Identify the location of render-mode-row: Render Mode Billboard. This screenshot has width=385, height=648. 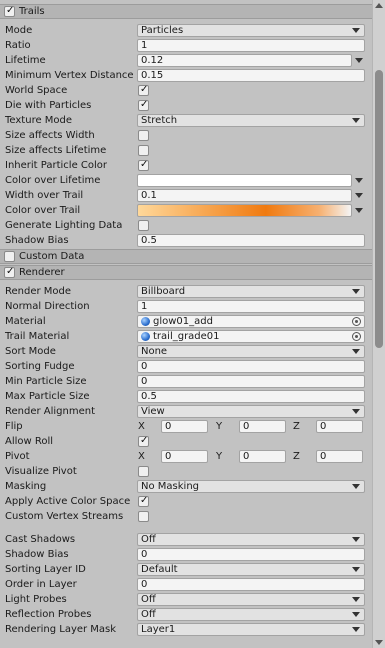
(186, 291).